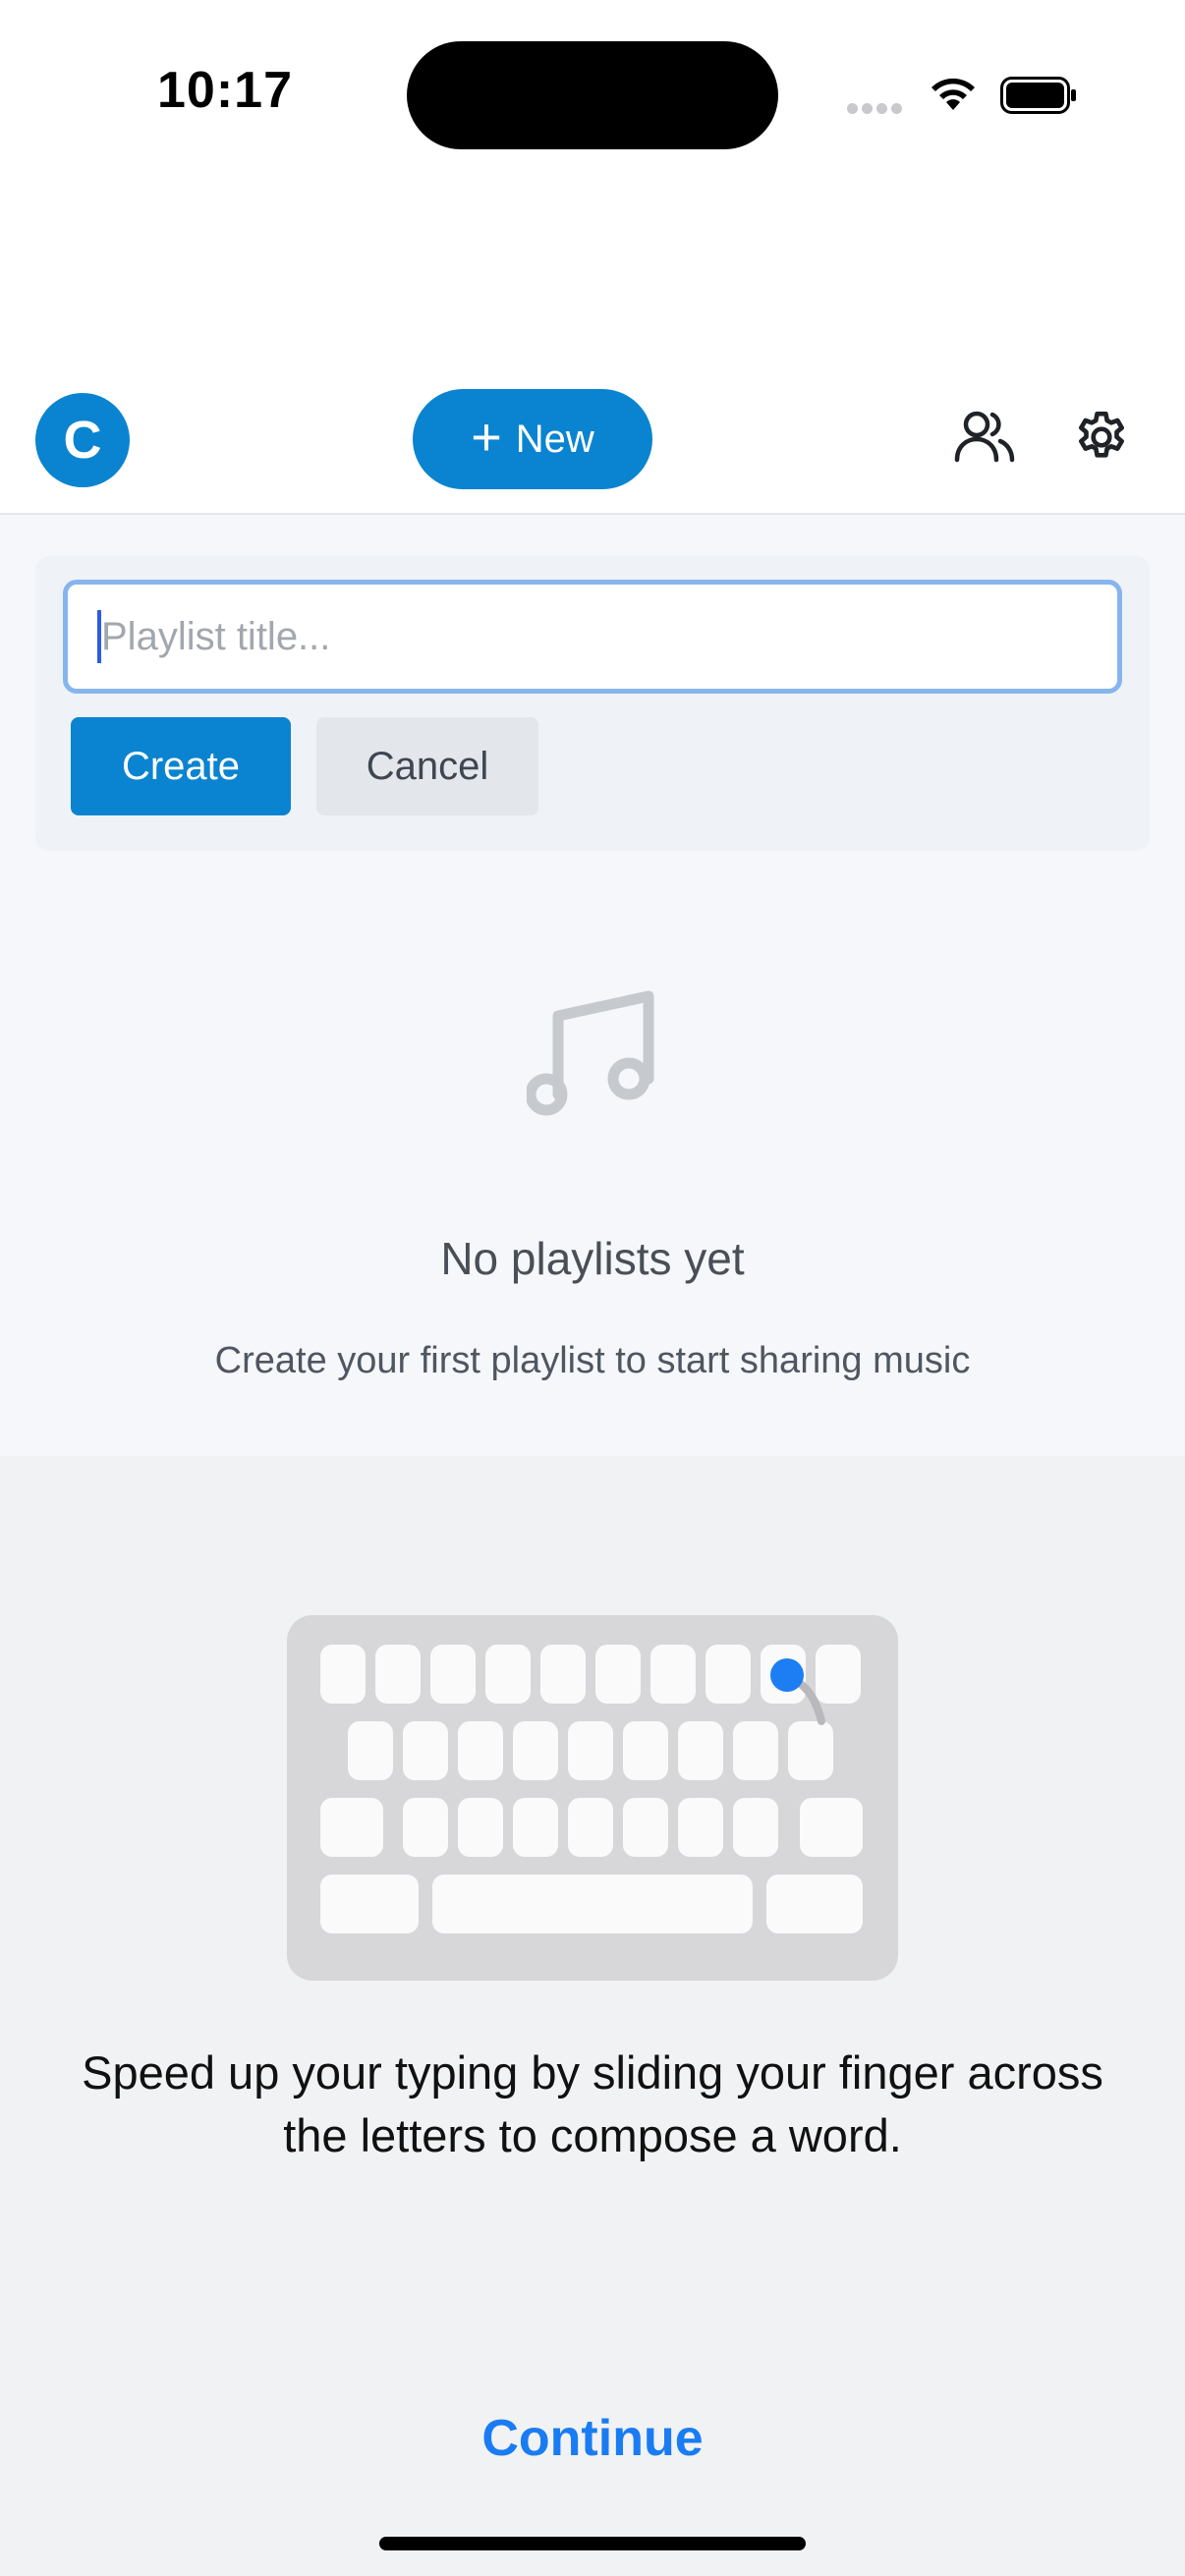 This screenshot has width=1185, height=2576. I want to click on friends-icon, so click(985, 440).